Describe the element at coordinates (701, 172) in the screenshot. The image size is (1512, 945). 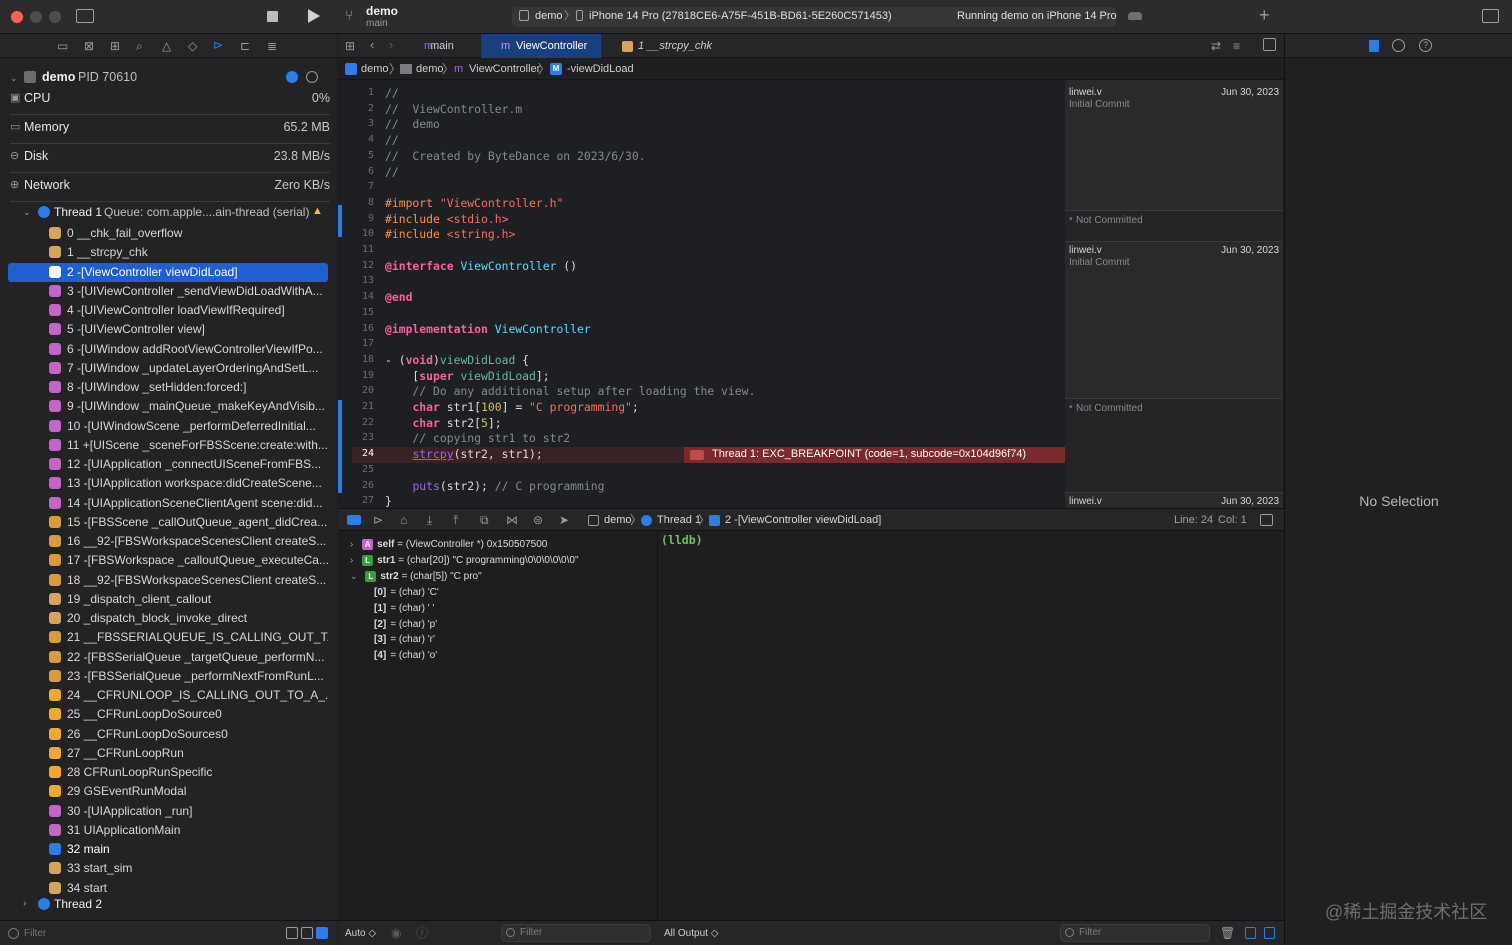
I see `code-line: 6 //` at that location.